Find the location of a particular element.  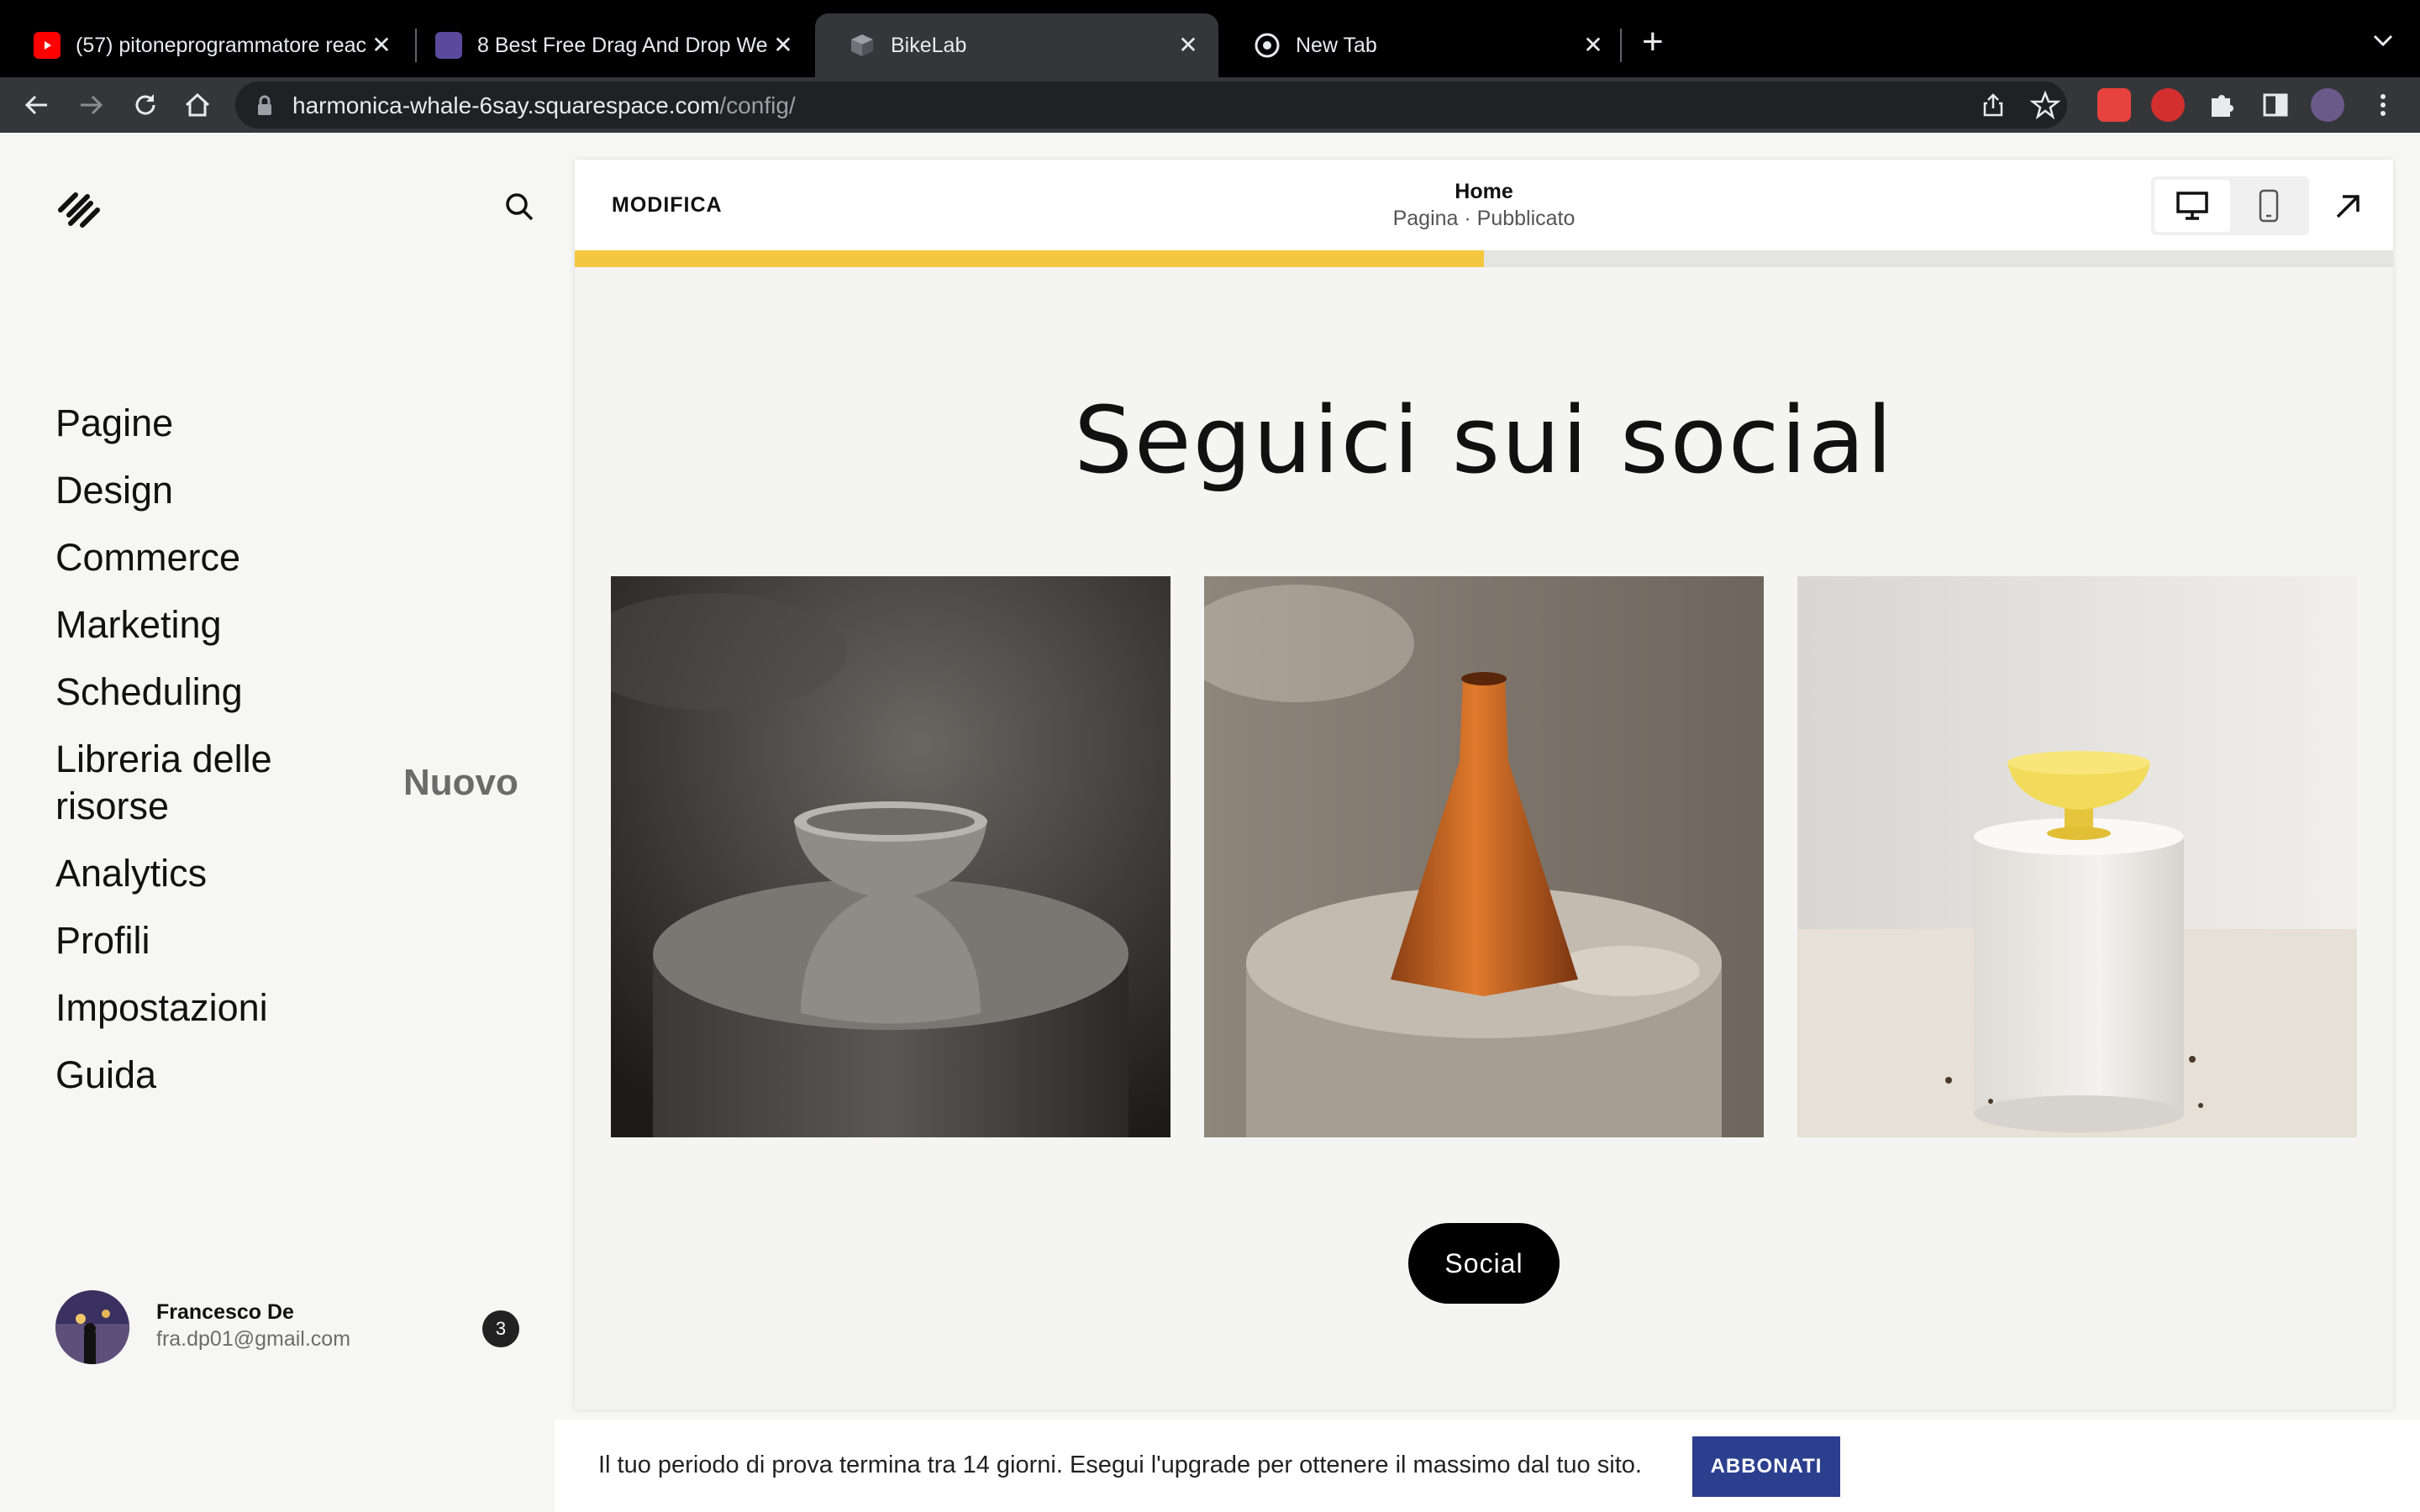

squarespace-cube-icon is located at coordinates (863, 45).